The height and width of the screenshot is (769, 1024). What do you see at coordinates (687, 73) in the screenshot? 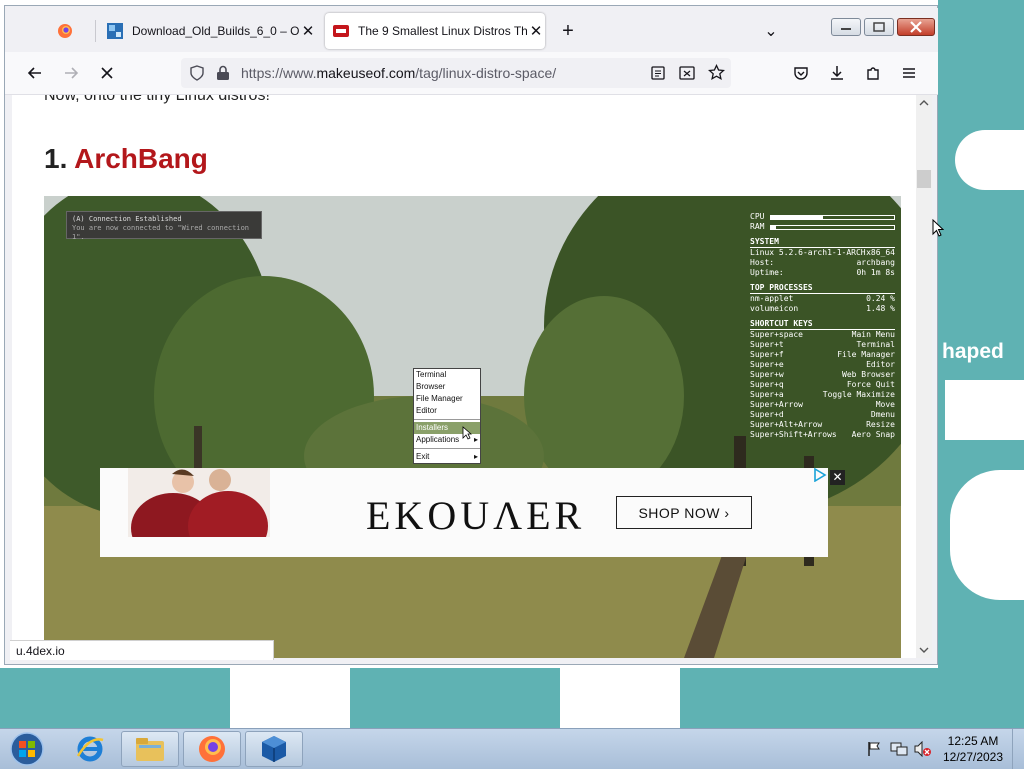
I see `screenshot-icon` at bounding box center [687, 73].